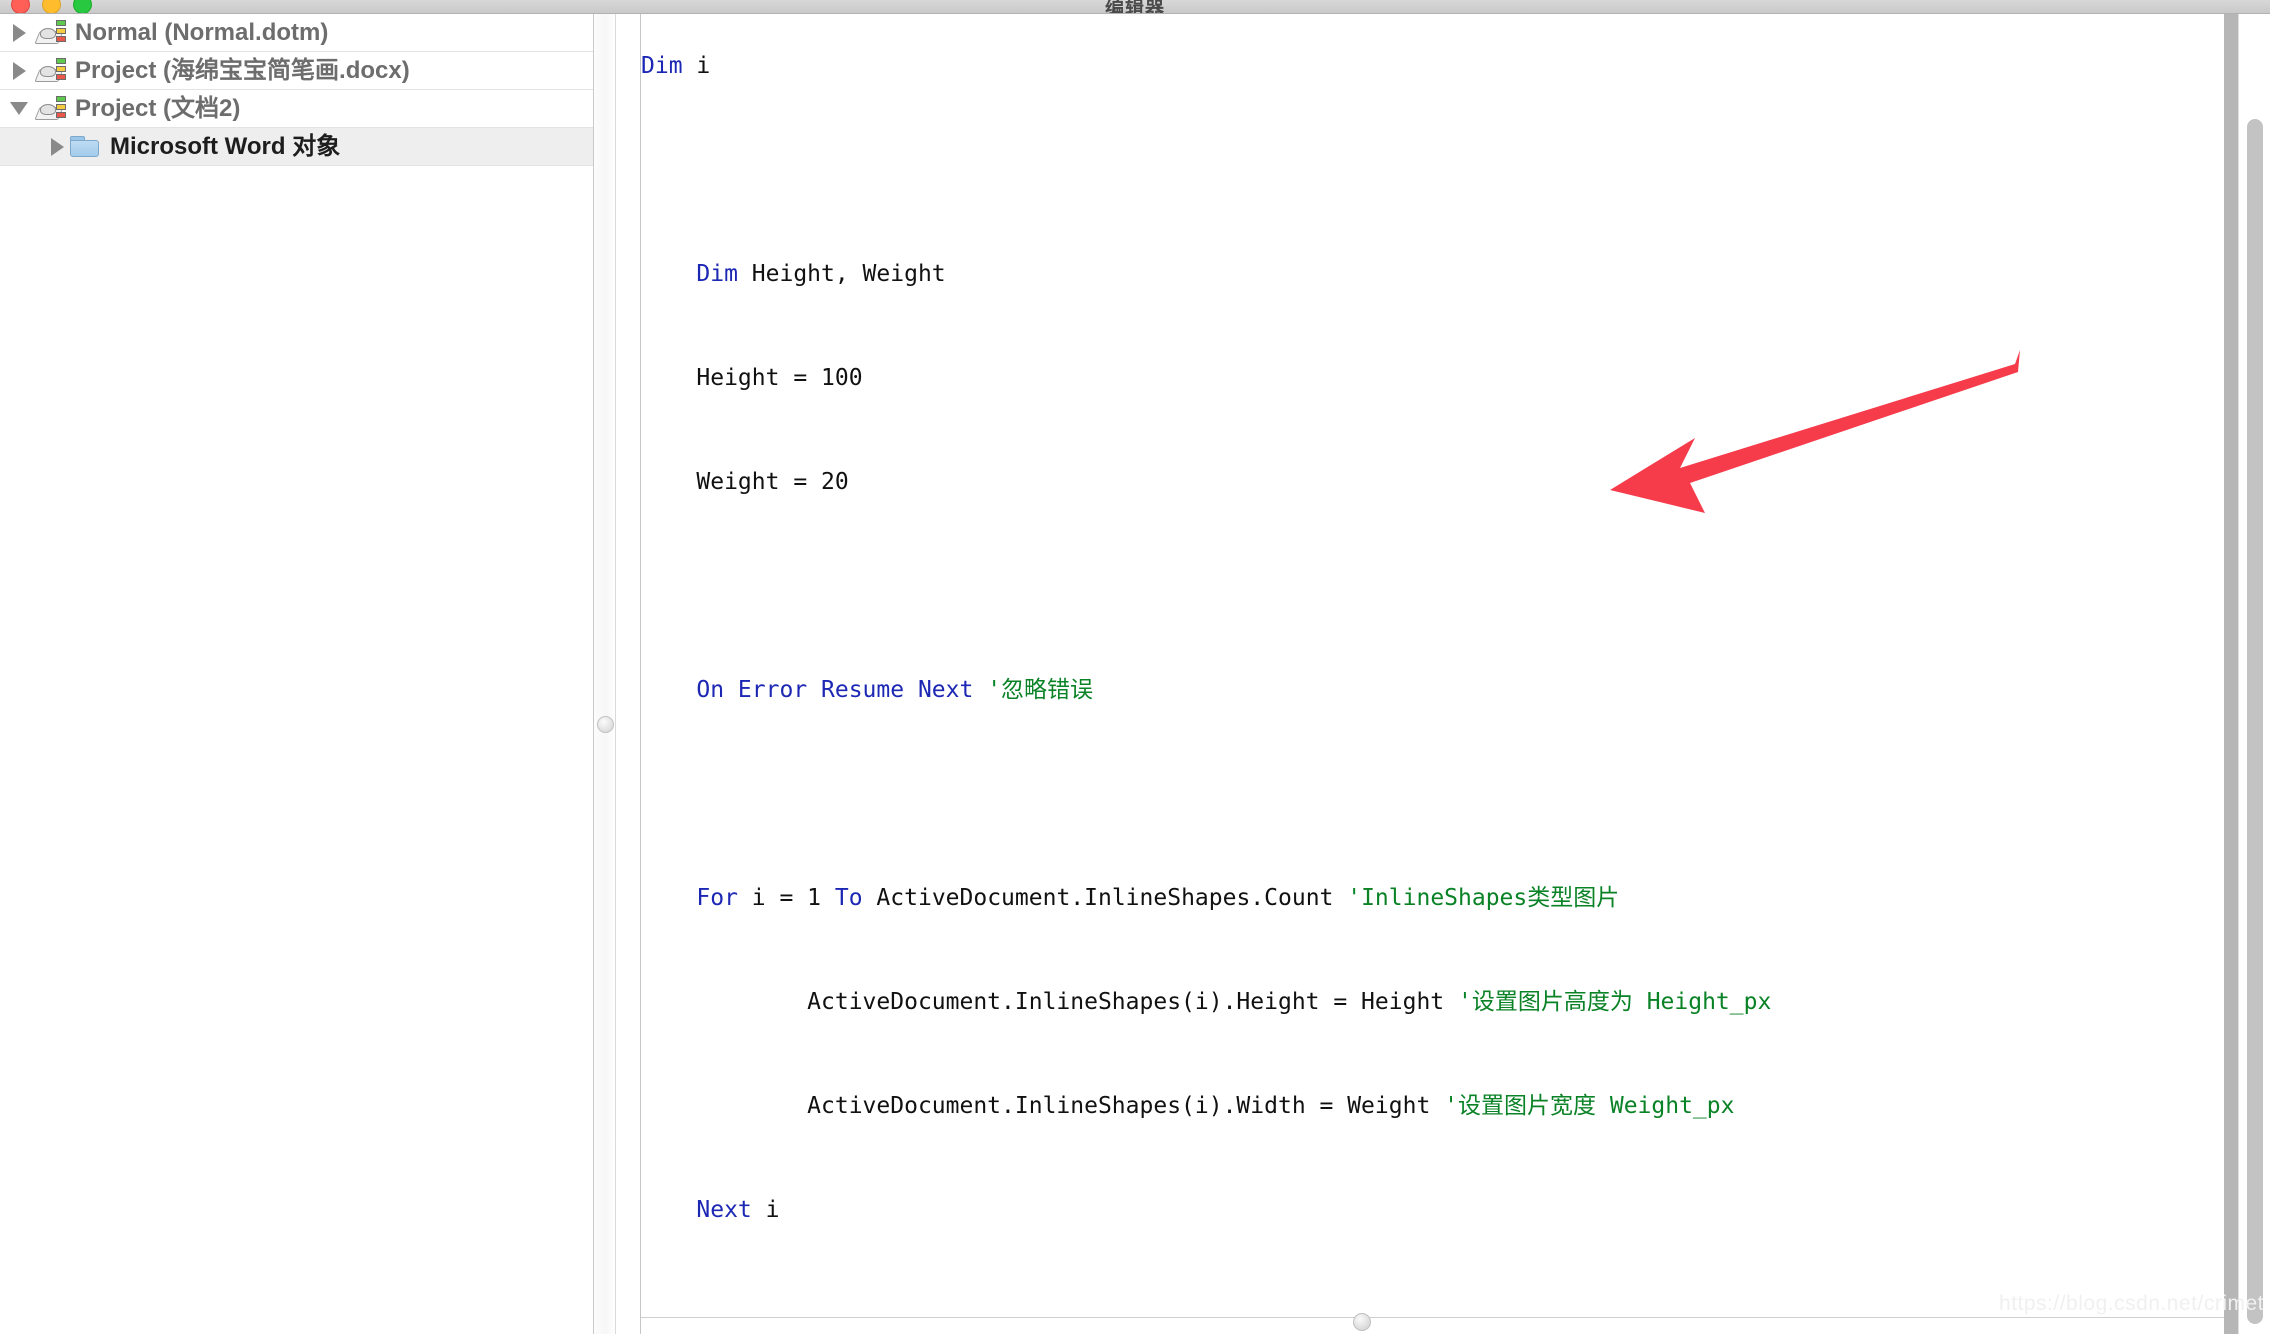 This screenshot has width=2270, height=1334. I want to click on code-text: Weight = 20, so click(772, 482).